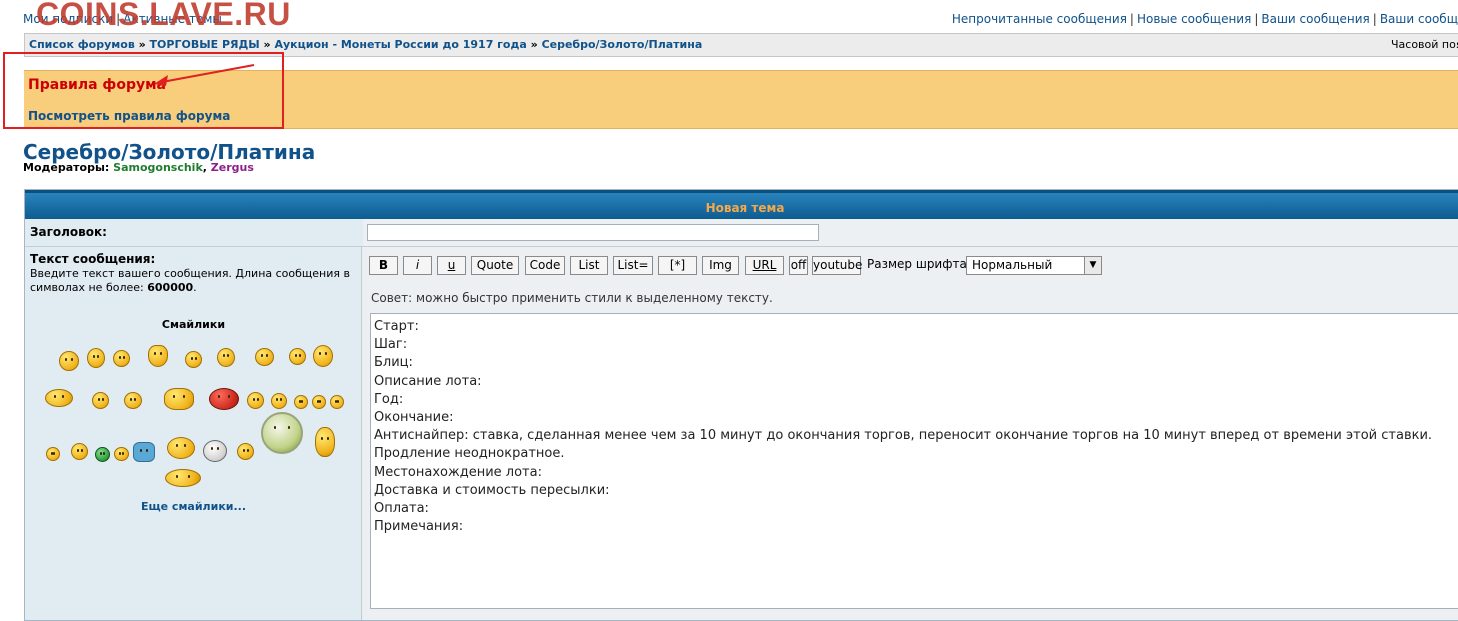 Image resolution: width=1458 pixels, height=621 pixels. What do you see at coordinates (179, 399) in the screenshot?
I see `cowboy-smiley-icon` at bounding box center [179, 399].